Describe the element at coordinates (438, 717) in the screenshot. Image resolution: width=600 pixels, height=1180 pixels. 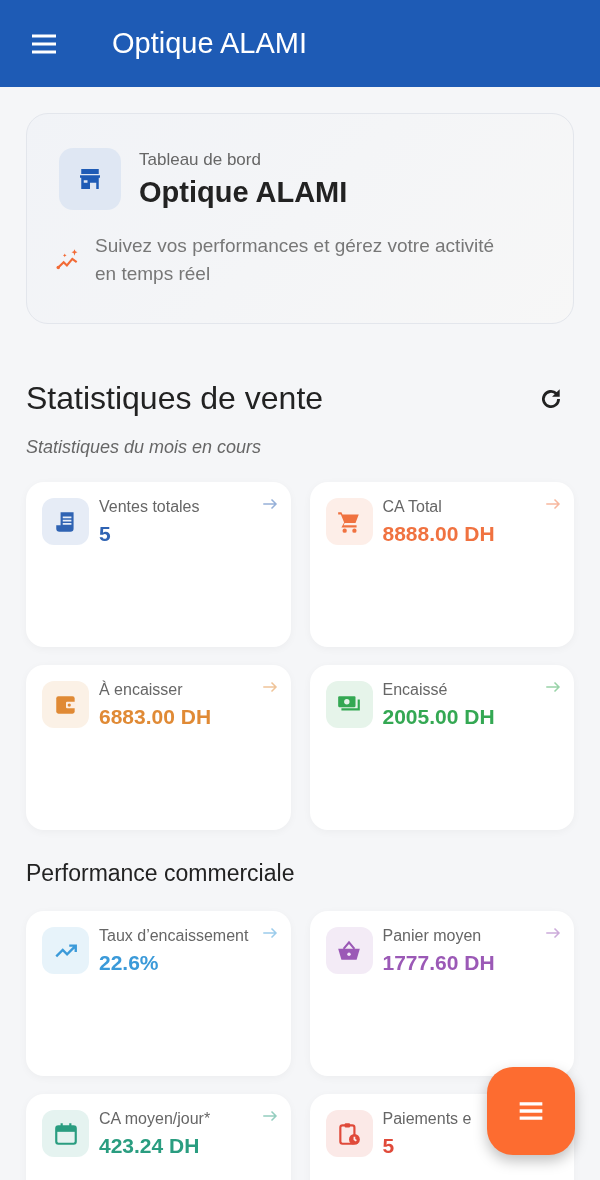
I see `stat-value: 2005.00 DH` at that location.